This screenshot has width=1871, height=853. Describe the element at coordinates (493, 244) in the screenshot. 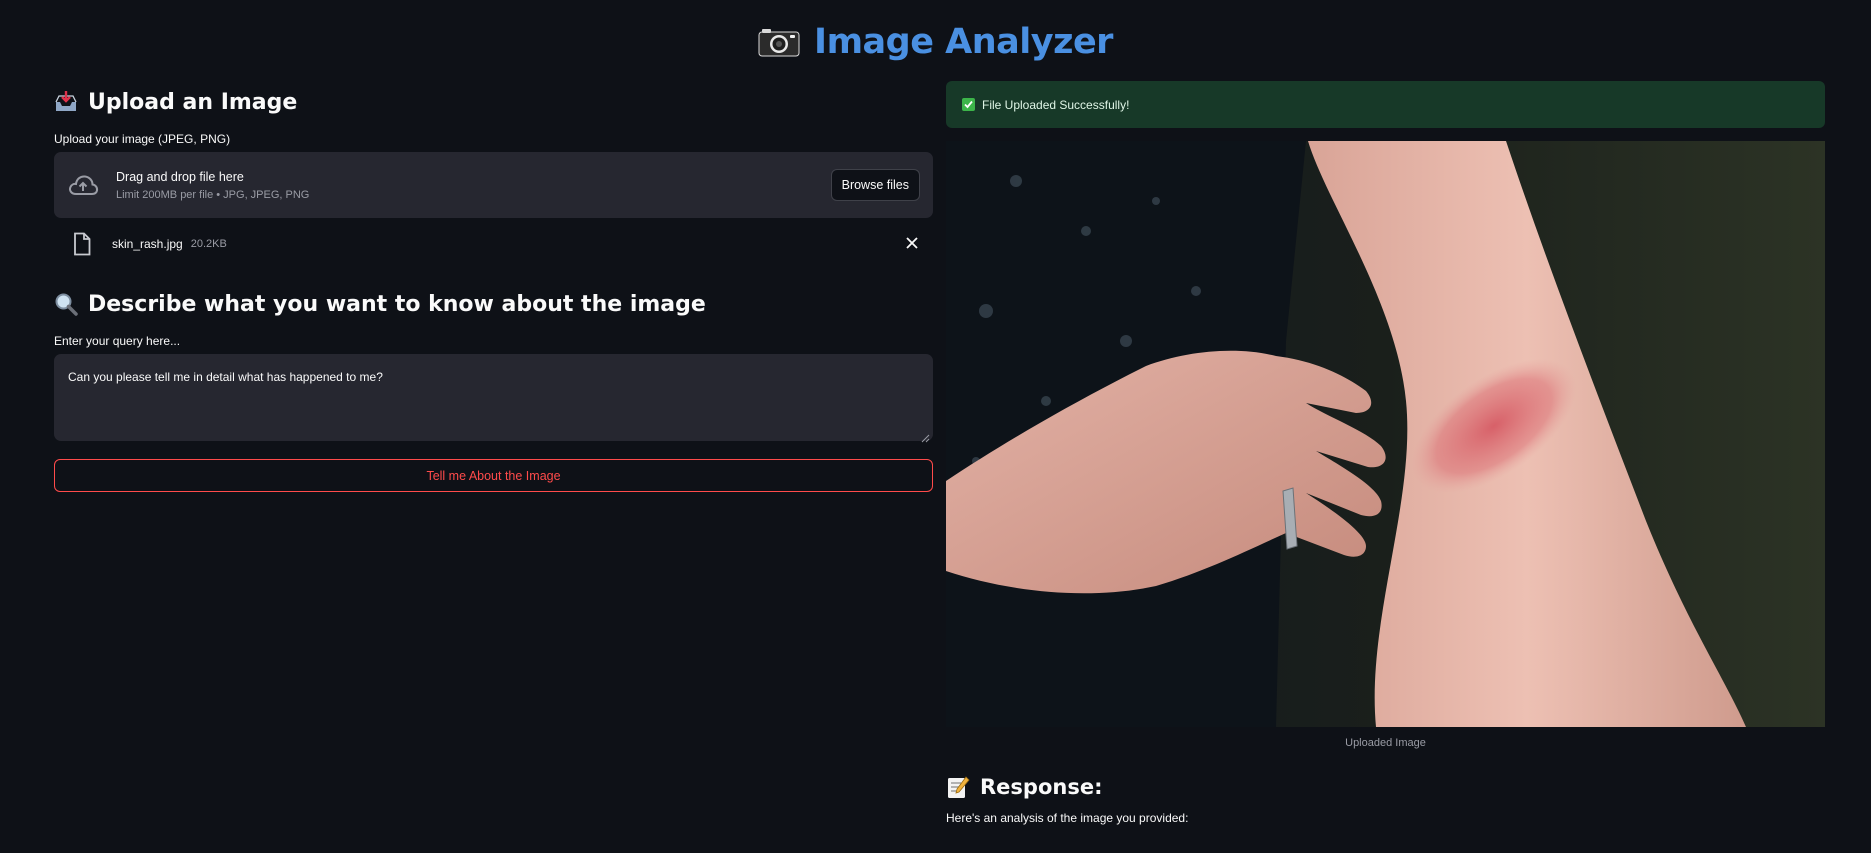

I see `uploaded-file-item: skin_rash.jpg 20.2KB` at that location.